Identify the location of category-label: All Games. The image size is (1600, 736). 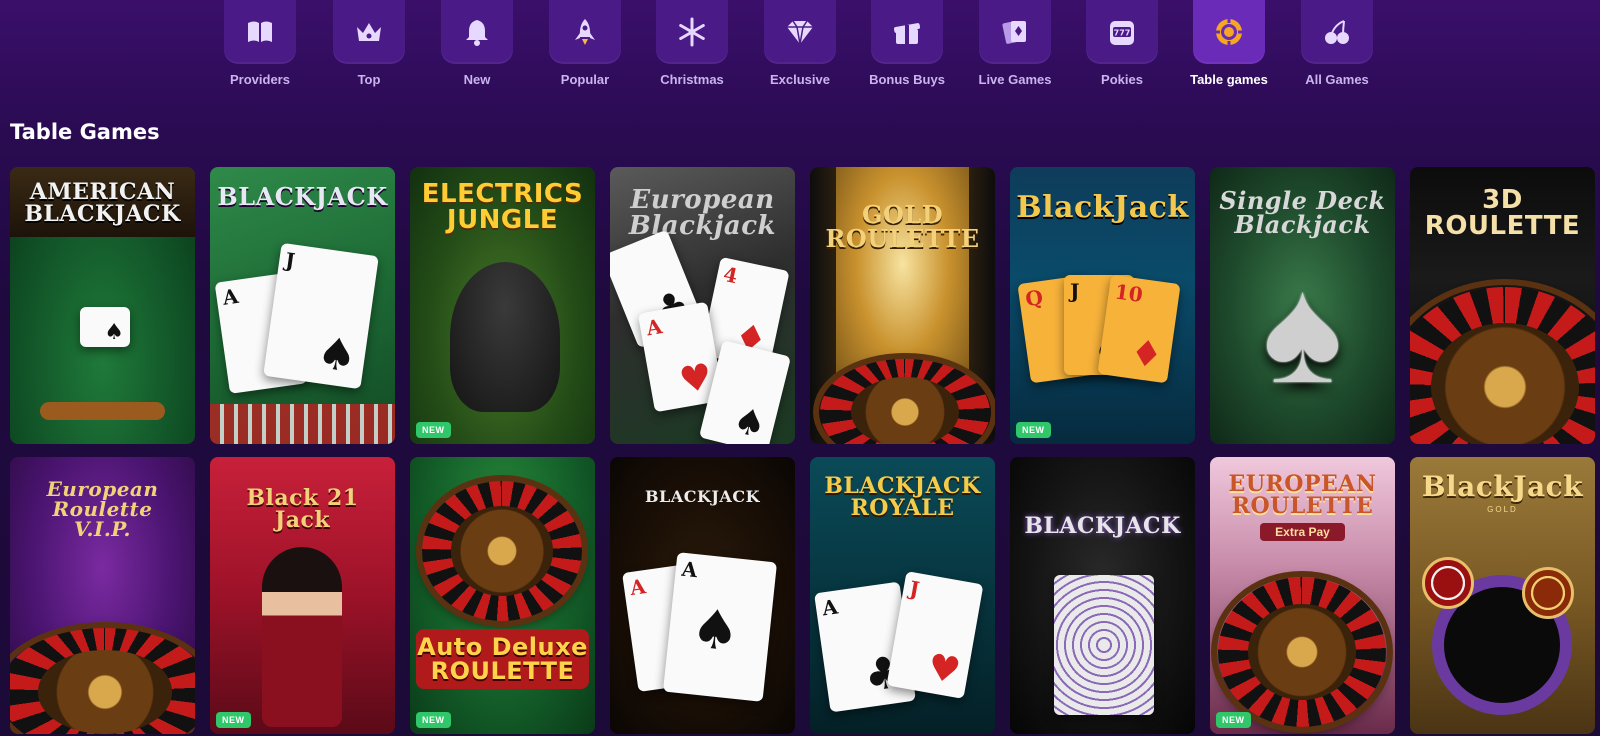
(1337, 79).